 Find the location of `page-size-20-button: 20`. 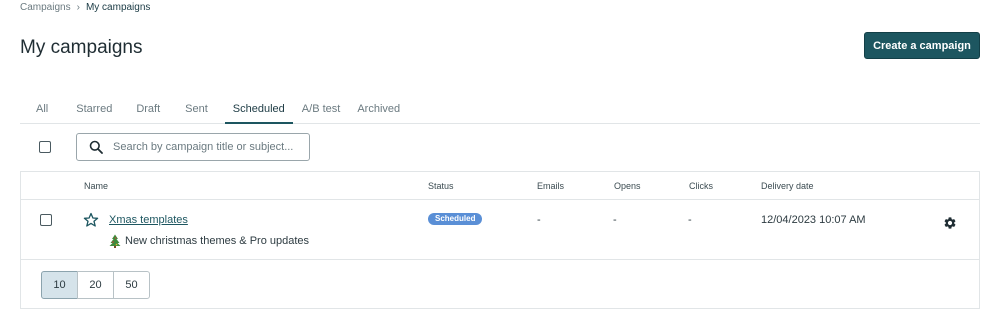

page-size-20-button: 20 is located at coordinates (95, 285).